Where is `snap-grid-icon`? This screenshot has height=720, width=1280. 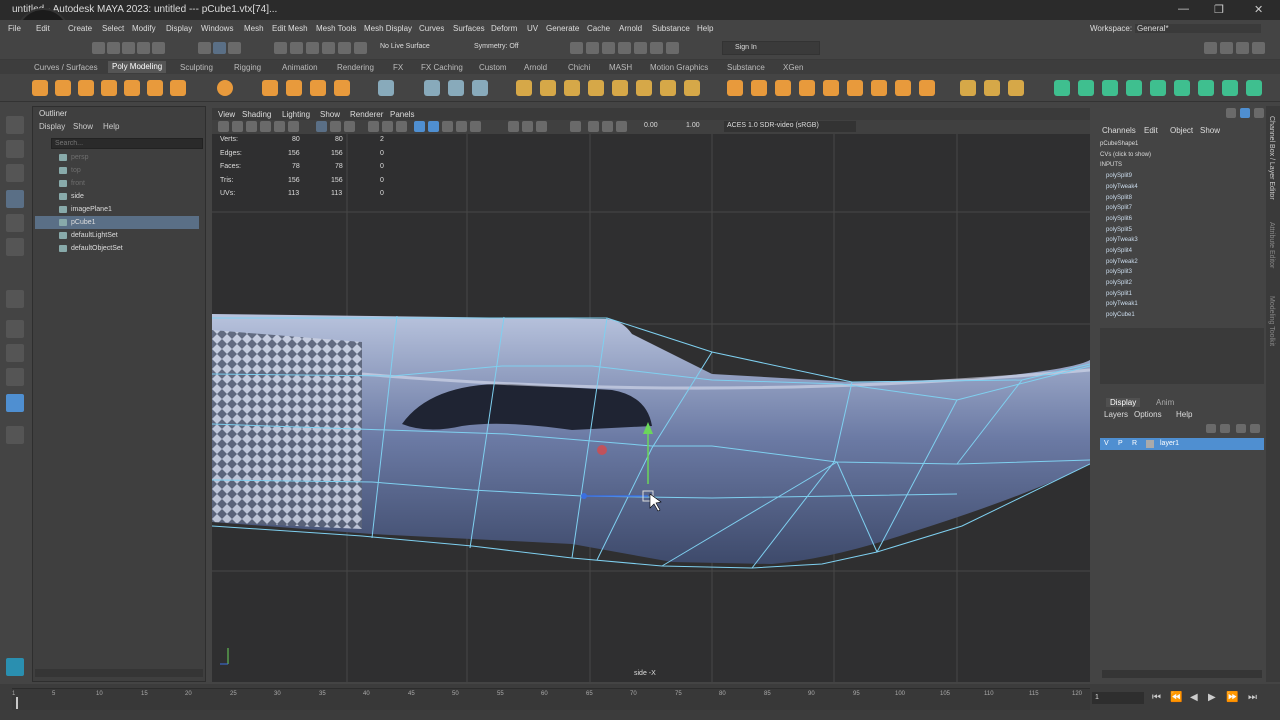
snap-grid-icon is located at coordinates (280, 48).